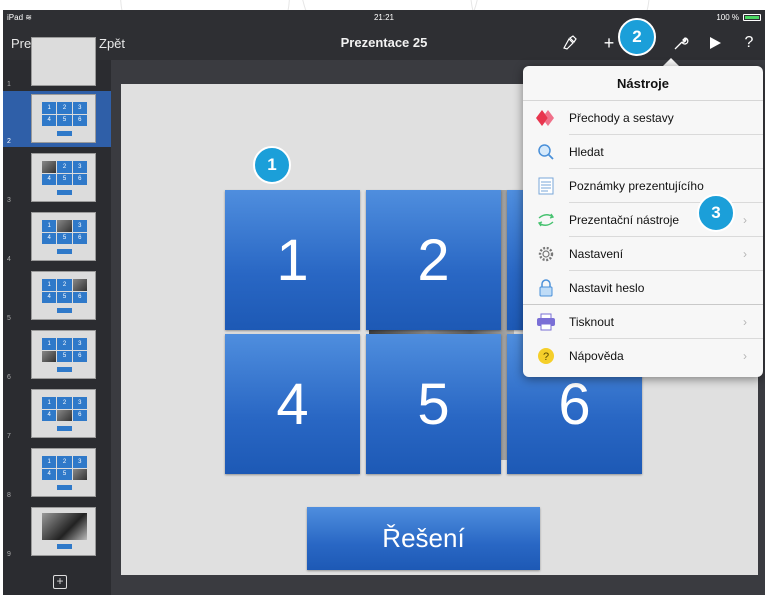 The height and width of the screenshot is (595, 765). I want to click on lock-icon, so click(546, 288).